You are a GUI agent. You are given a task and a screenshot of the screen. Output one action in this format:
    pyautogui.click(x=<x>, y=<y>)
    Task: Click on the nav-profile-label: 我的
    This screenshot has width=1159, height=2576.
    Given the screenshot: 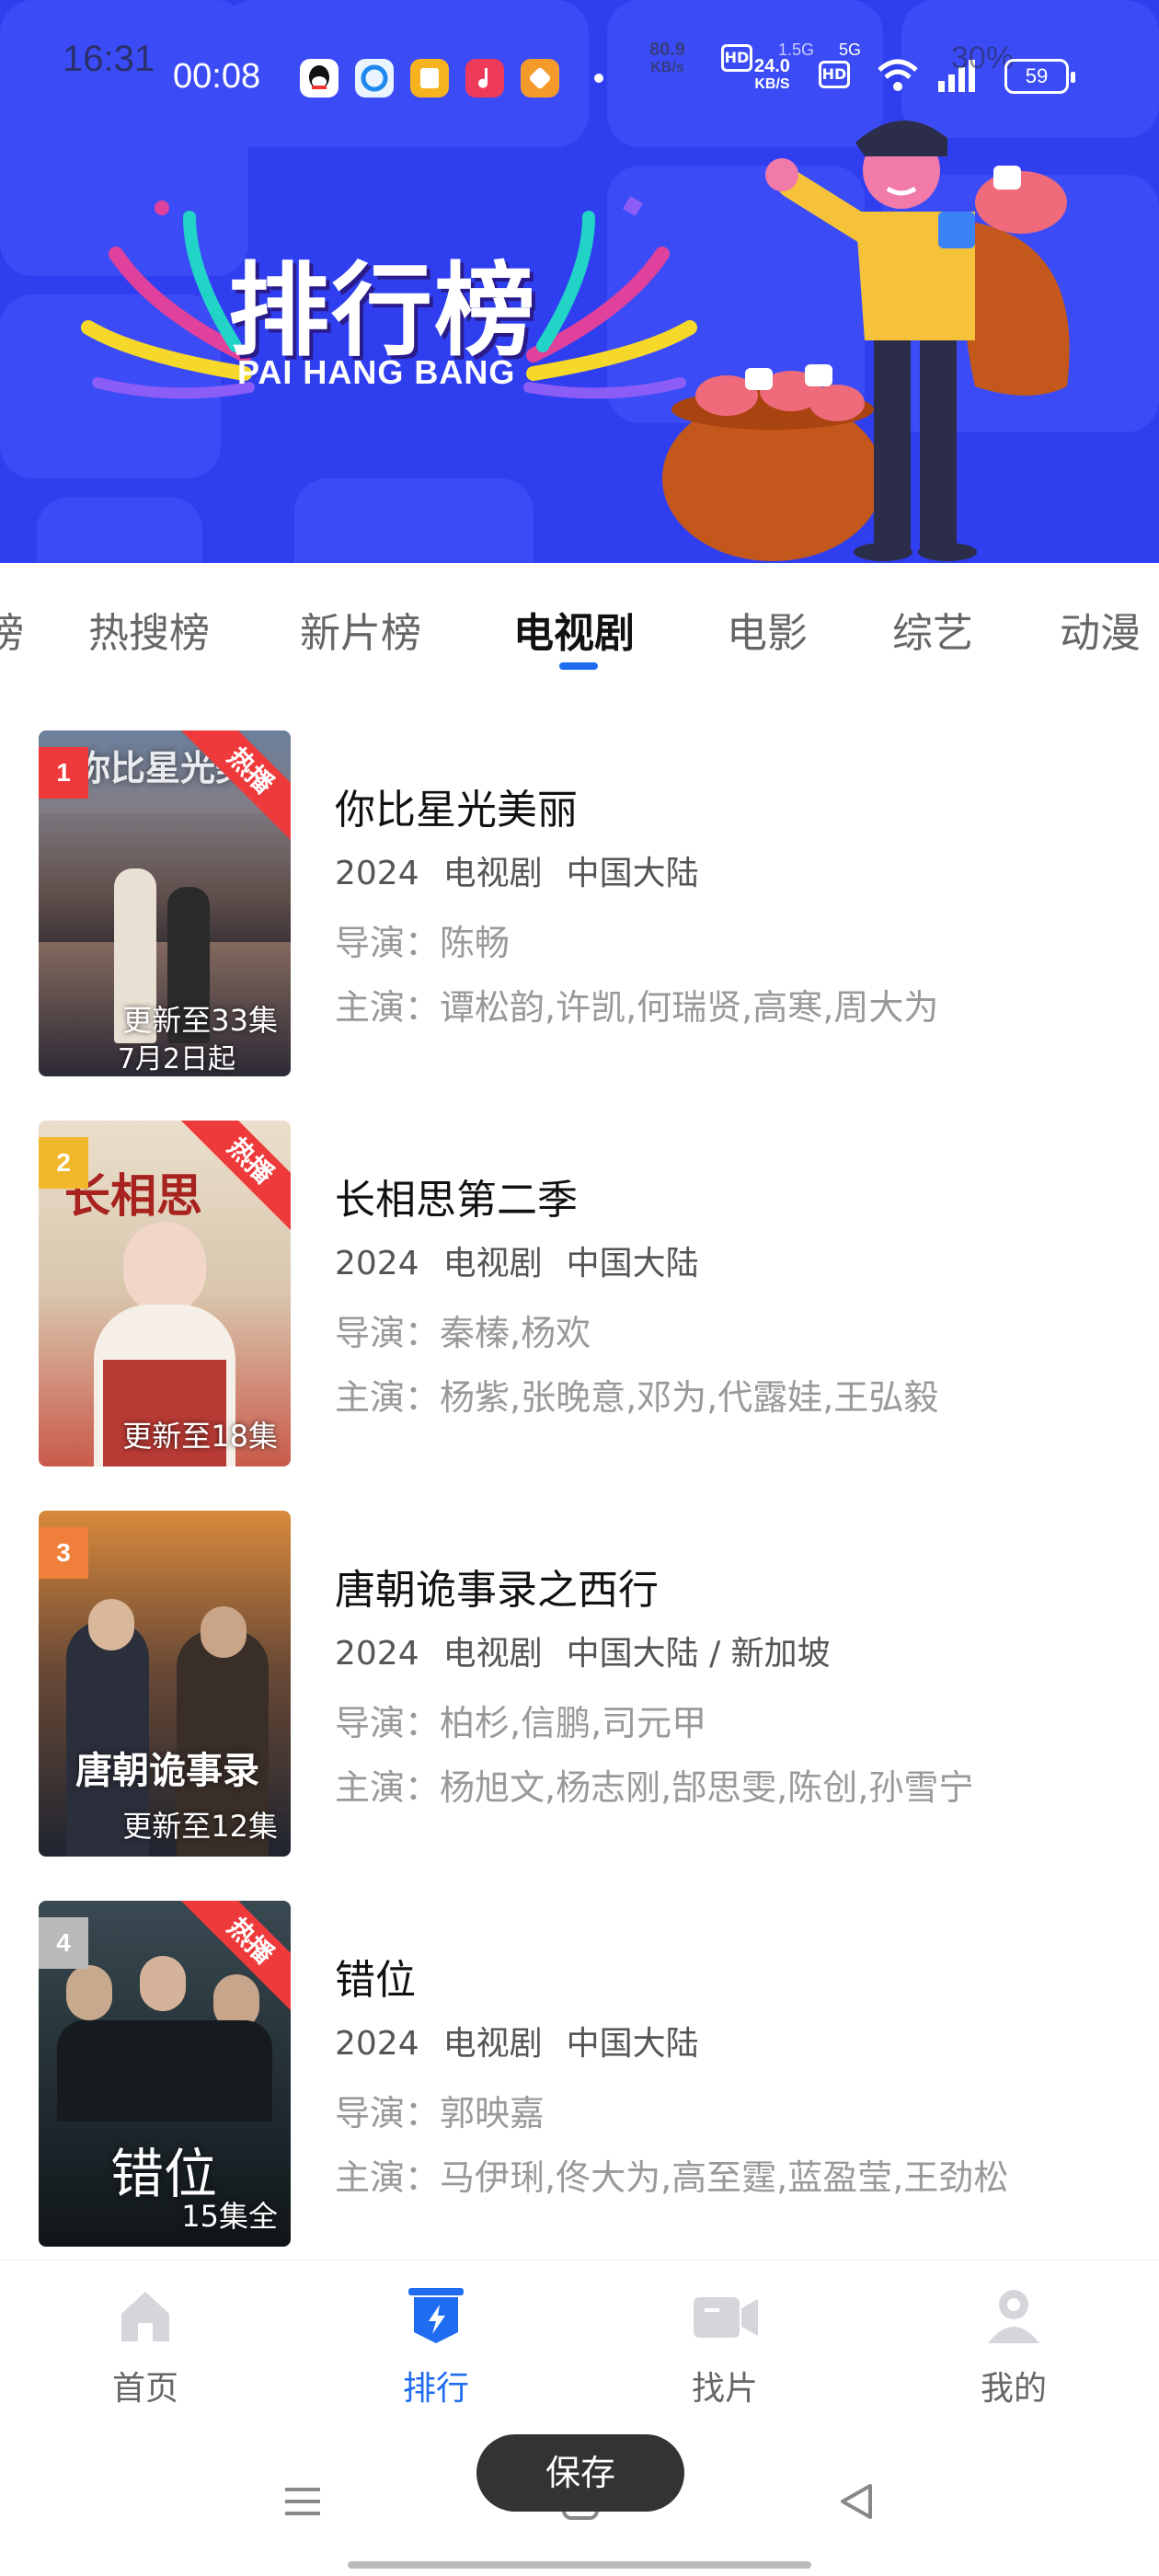 What is the action you would take?
    pyautogui.click(x=1013, y=2389)
    